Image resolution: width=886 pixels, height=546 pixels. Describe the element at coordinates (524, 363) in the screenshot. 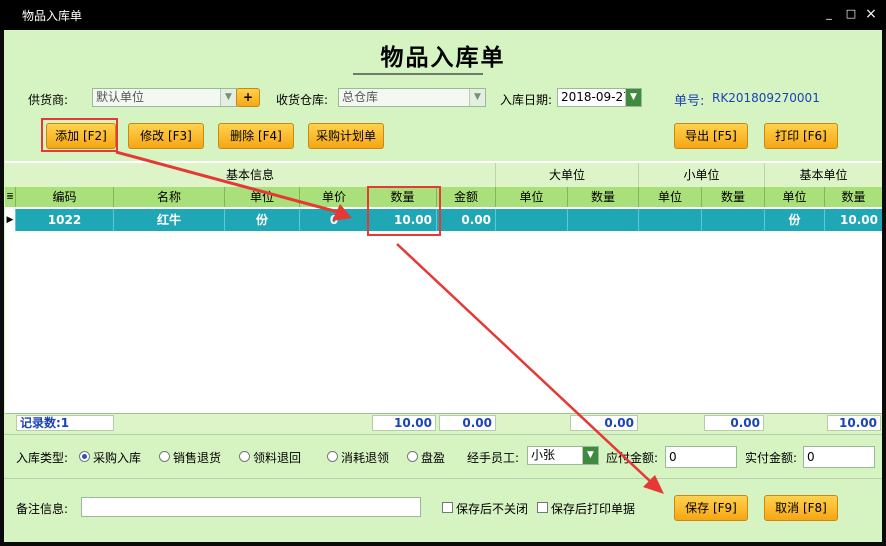

I see `annotation-arrow-to-save` at that location.